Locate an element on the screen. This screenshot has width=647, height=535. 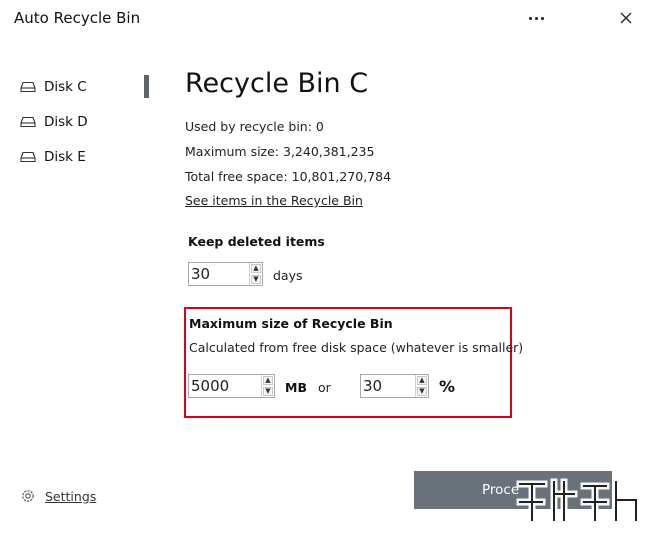
mb-input is located at coordinates (225, 386).